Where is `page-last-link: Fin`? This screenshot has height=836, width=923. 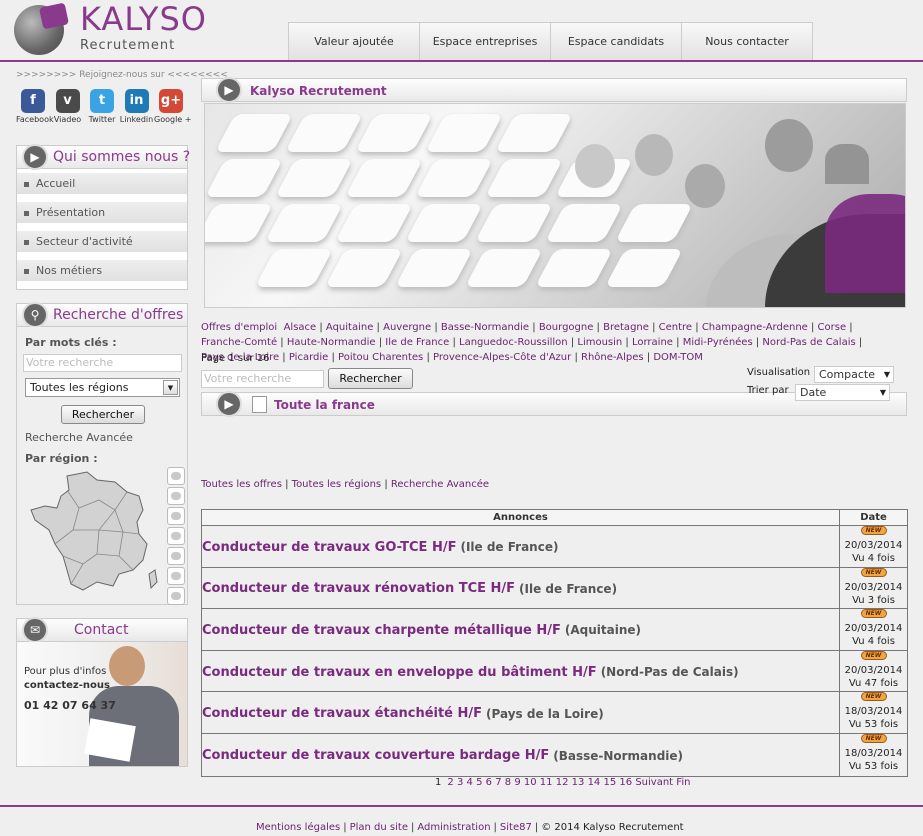
page-last-link: Fin is located at coordinates (683, 782).